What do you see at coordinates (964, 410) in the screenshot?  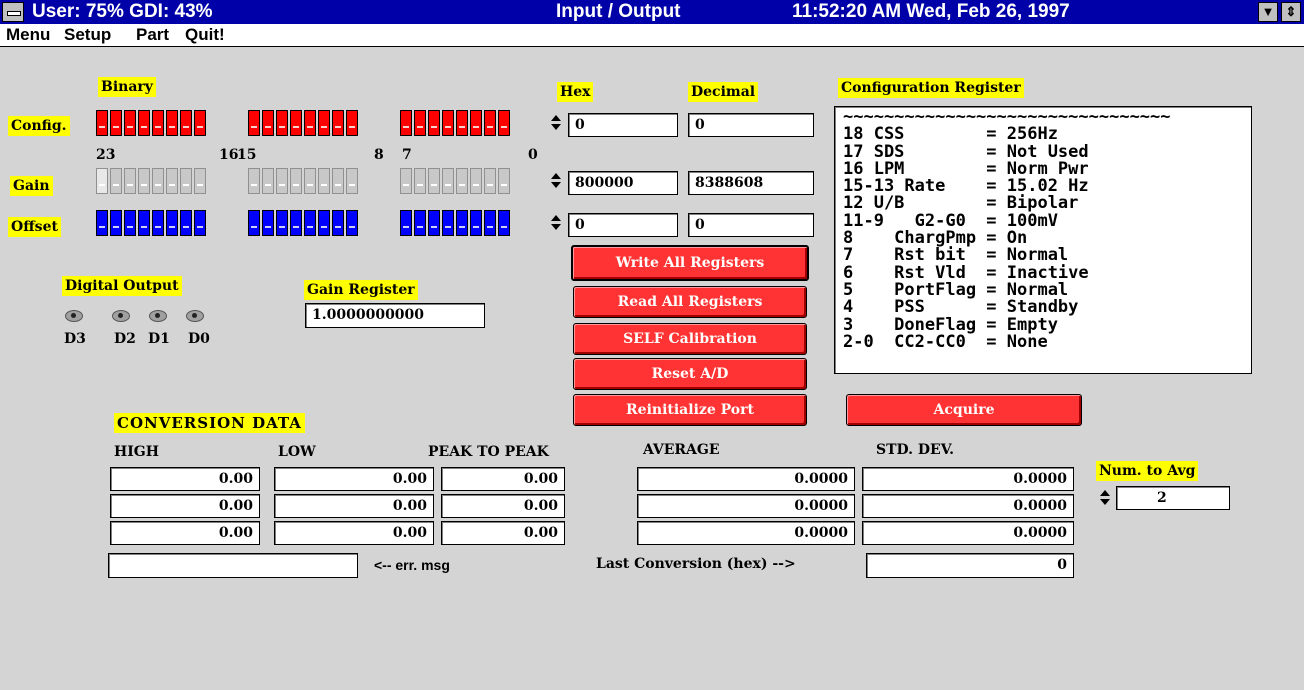 I see `acquire-button: Acquire` at bounding box center [964, 410].